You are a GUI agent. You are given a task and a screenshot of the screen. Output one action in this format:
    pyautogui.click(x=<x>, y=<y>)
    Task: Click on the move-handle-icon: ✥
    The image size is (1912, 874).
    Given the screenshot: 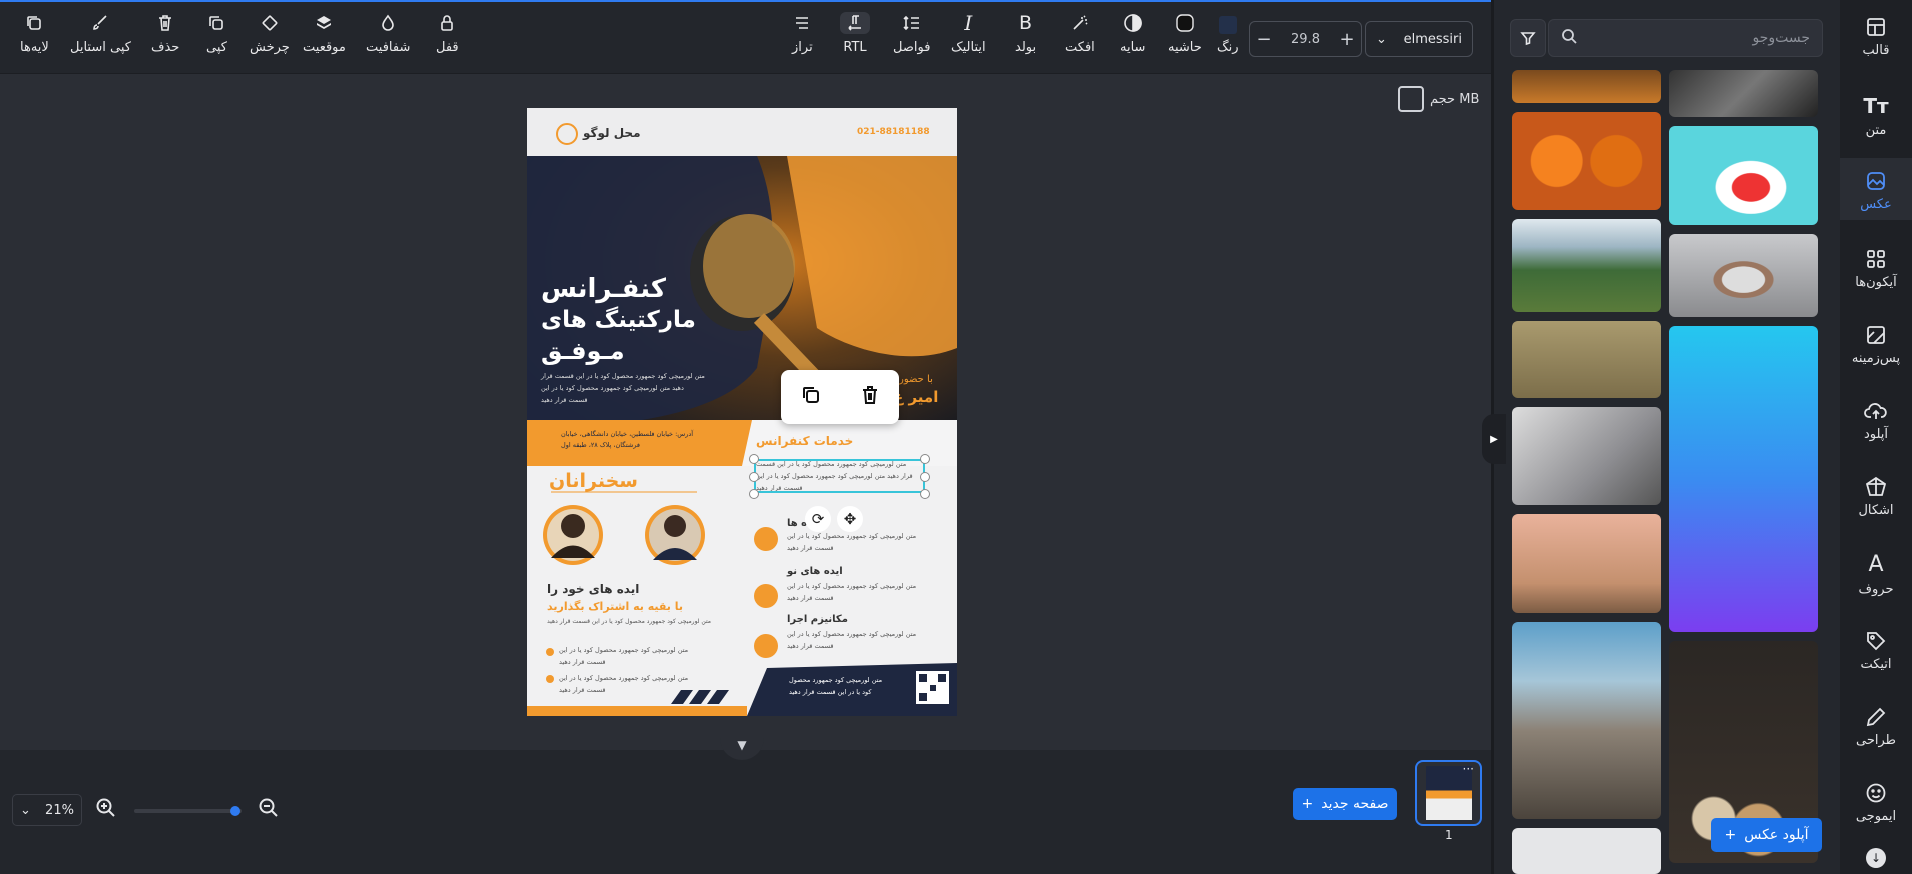 What is the action you would take?
    pyautogui.click(x=850, y=519)
    